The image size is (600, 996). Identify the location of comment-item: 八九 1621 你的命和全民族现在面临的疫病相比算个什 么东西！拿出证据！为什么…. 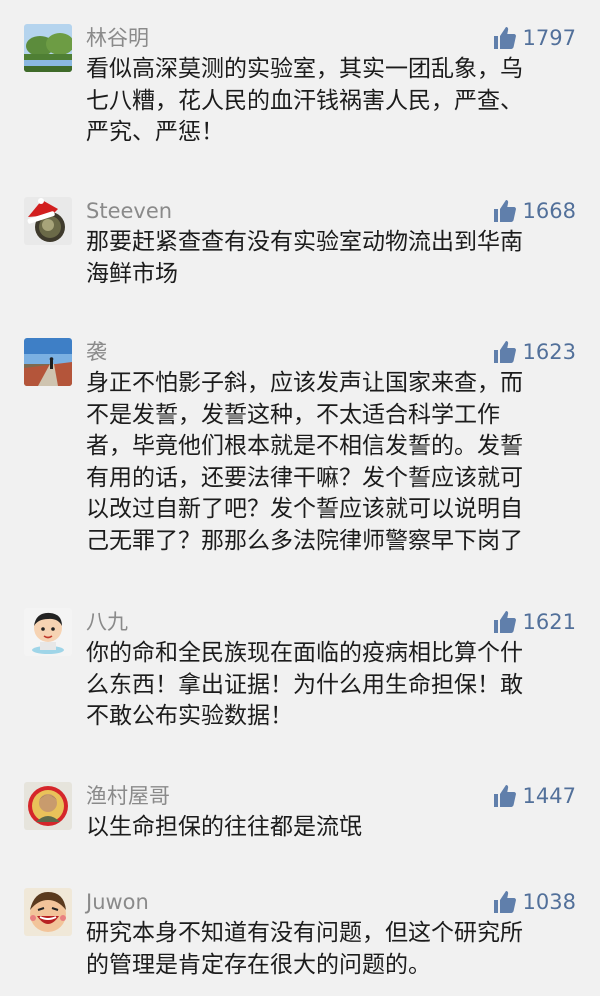
(300, 673).